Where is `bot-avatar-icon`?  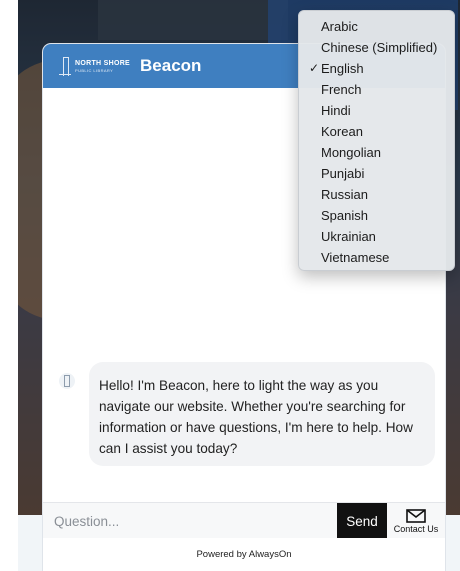
bot-avatar-icon is located at coordinates (67, 381).